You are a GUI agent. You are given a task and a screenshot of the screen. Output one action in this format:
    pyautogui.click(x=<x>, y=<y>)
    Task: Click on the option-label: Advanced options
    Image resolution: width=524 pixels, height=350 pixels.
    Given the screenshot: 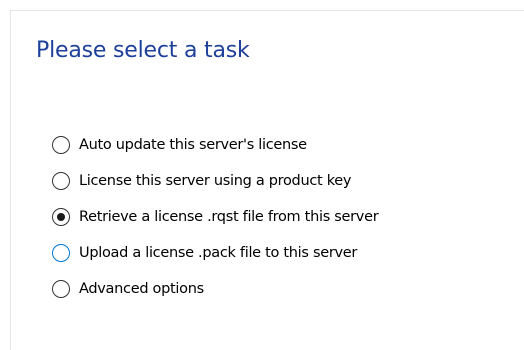 What is the action you would take?
    pyautogui.click(x=141, y=289)
    